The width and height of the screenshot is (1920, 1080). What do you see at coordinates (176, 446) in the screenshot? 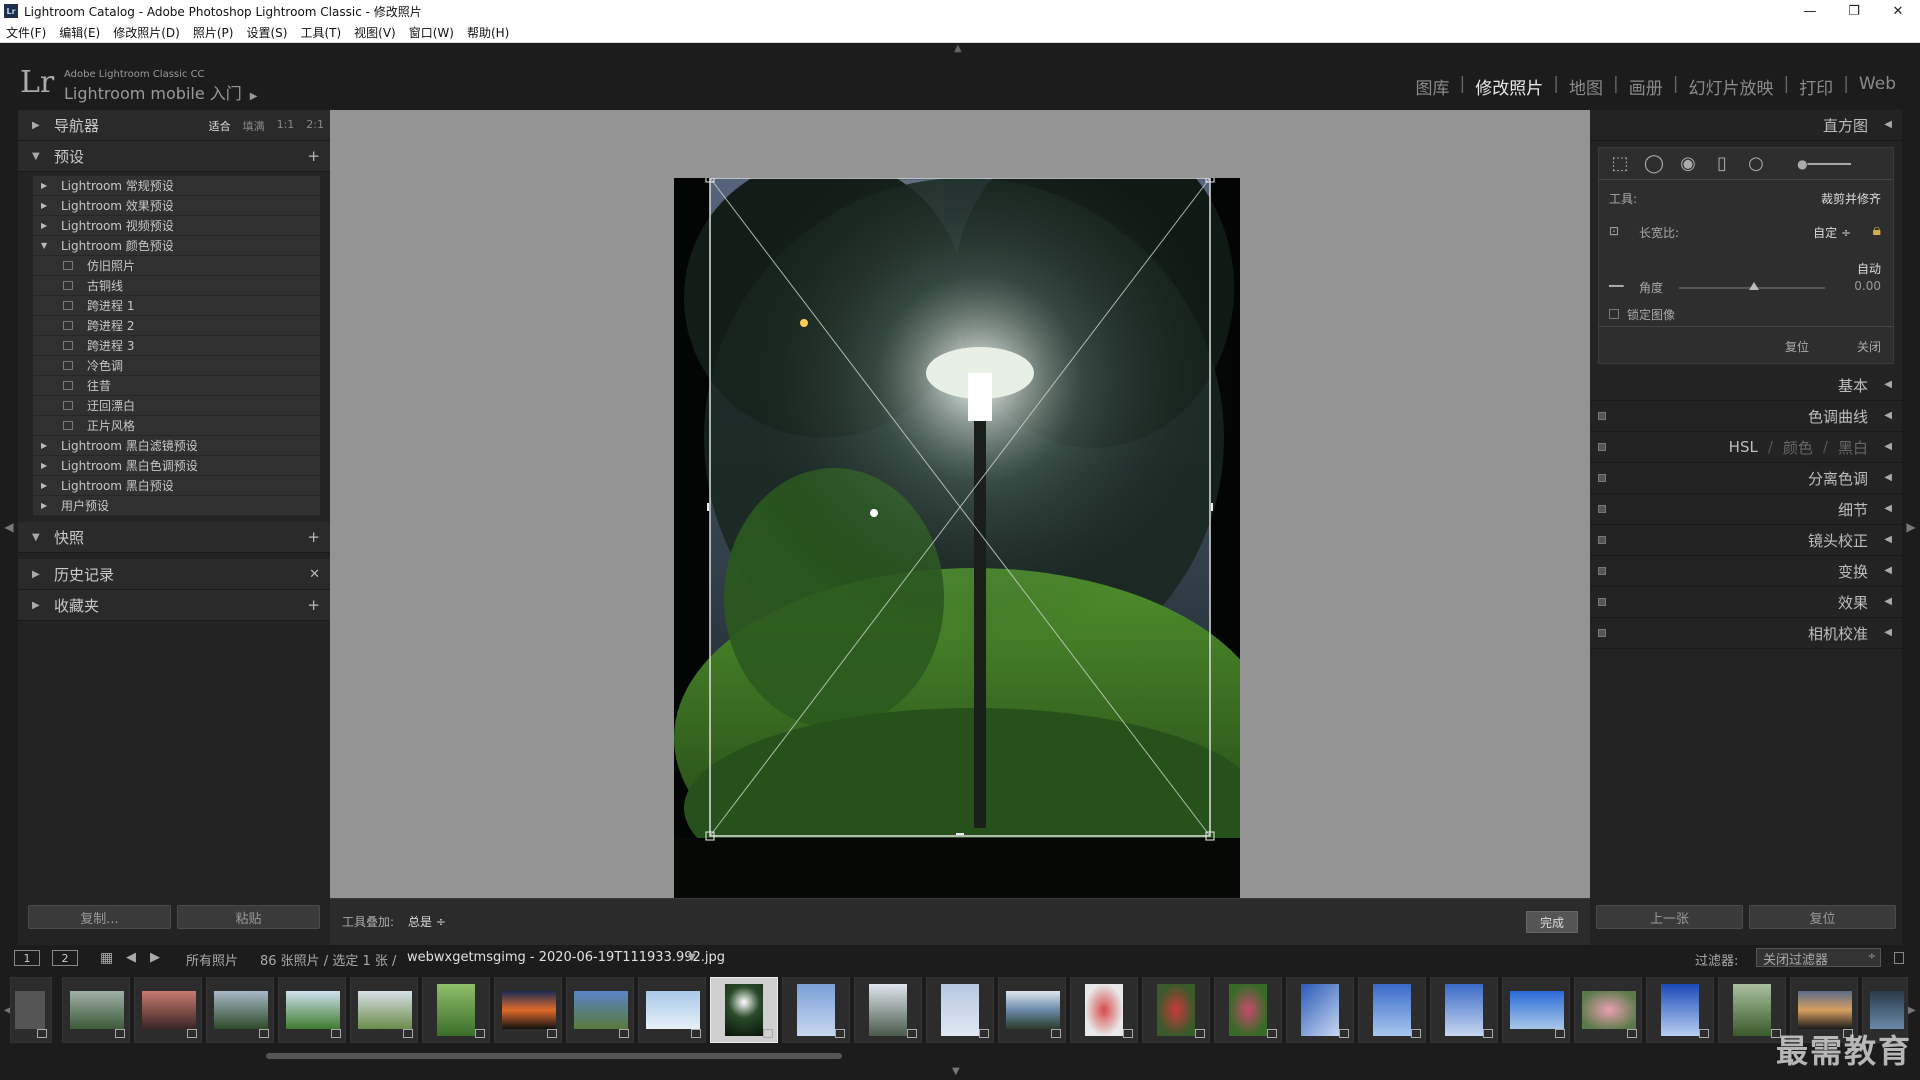
I see `preset-group: ▶ Lightroom 黑白滤镜预设` at bounding box center [176, 446].